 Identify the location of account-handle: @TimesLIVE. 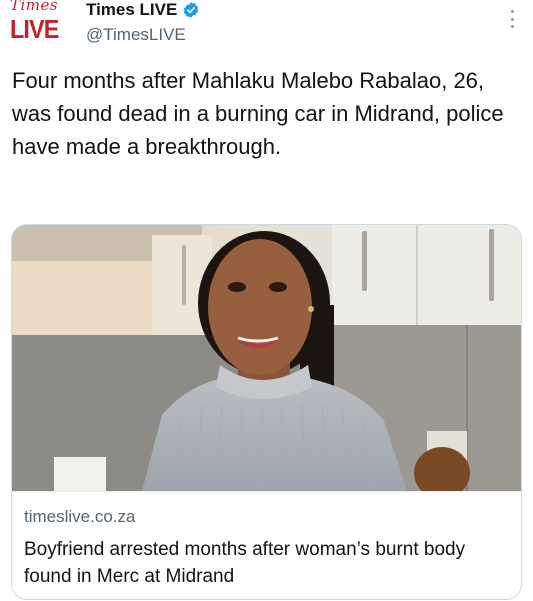
(143, 35).